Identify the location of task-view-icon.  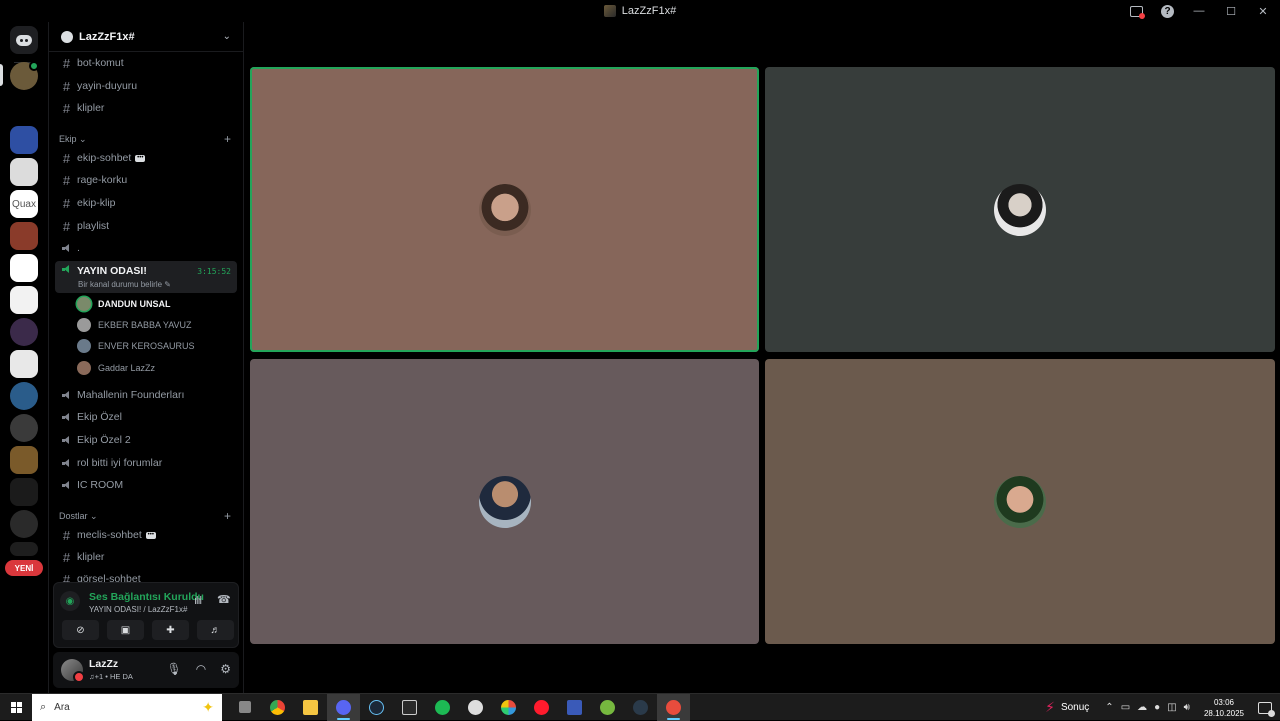
(244, 707).